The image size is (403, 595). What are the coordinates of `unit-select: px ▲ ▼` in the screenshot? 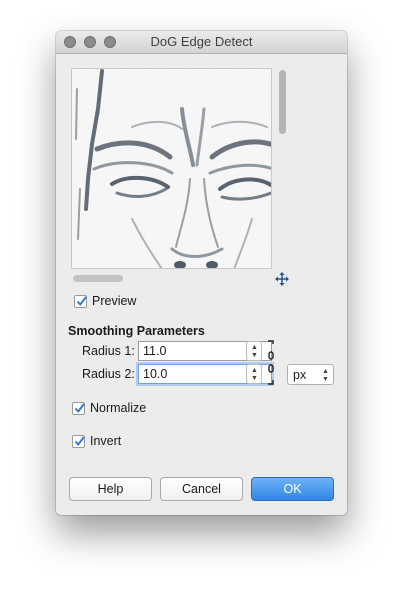 It's located at (310, 374).